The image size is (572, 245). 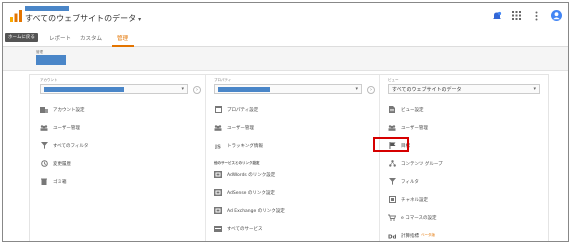 I want to click on property-dropdown: ▾, so click(x=288, y=89).